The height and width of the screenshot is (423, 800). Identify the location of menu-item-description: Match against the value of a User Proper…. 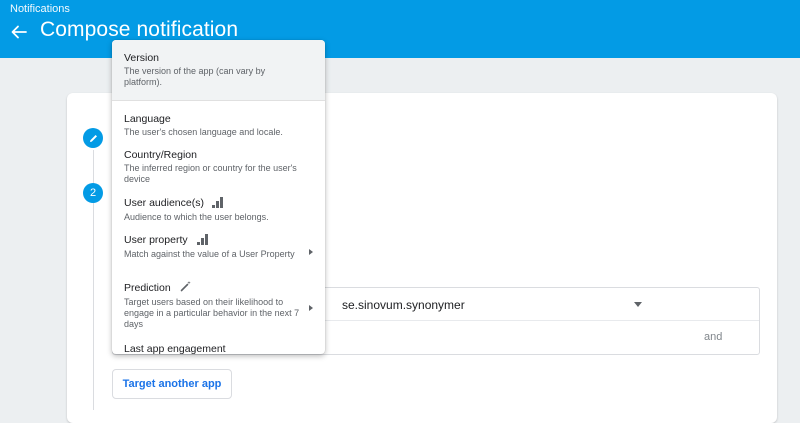
(209, 254).